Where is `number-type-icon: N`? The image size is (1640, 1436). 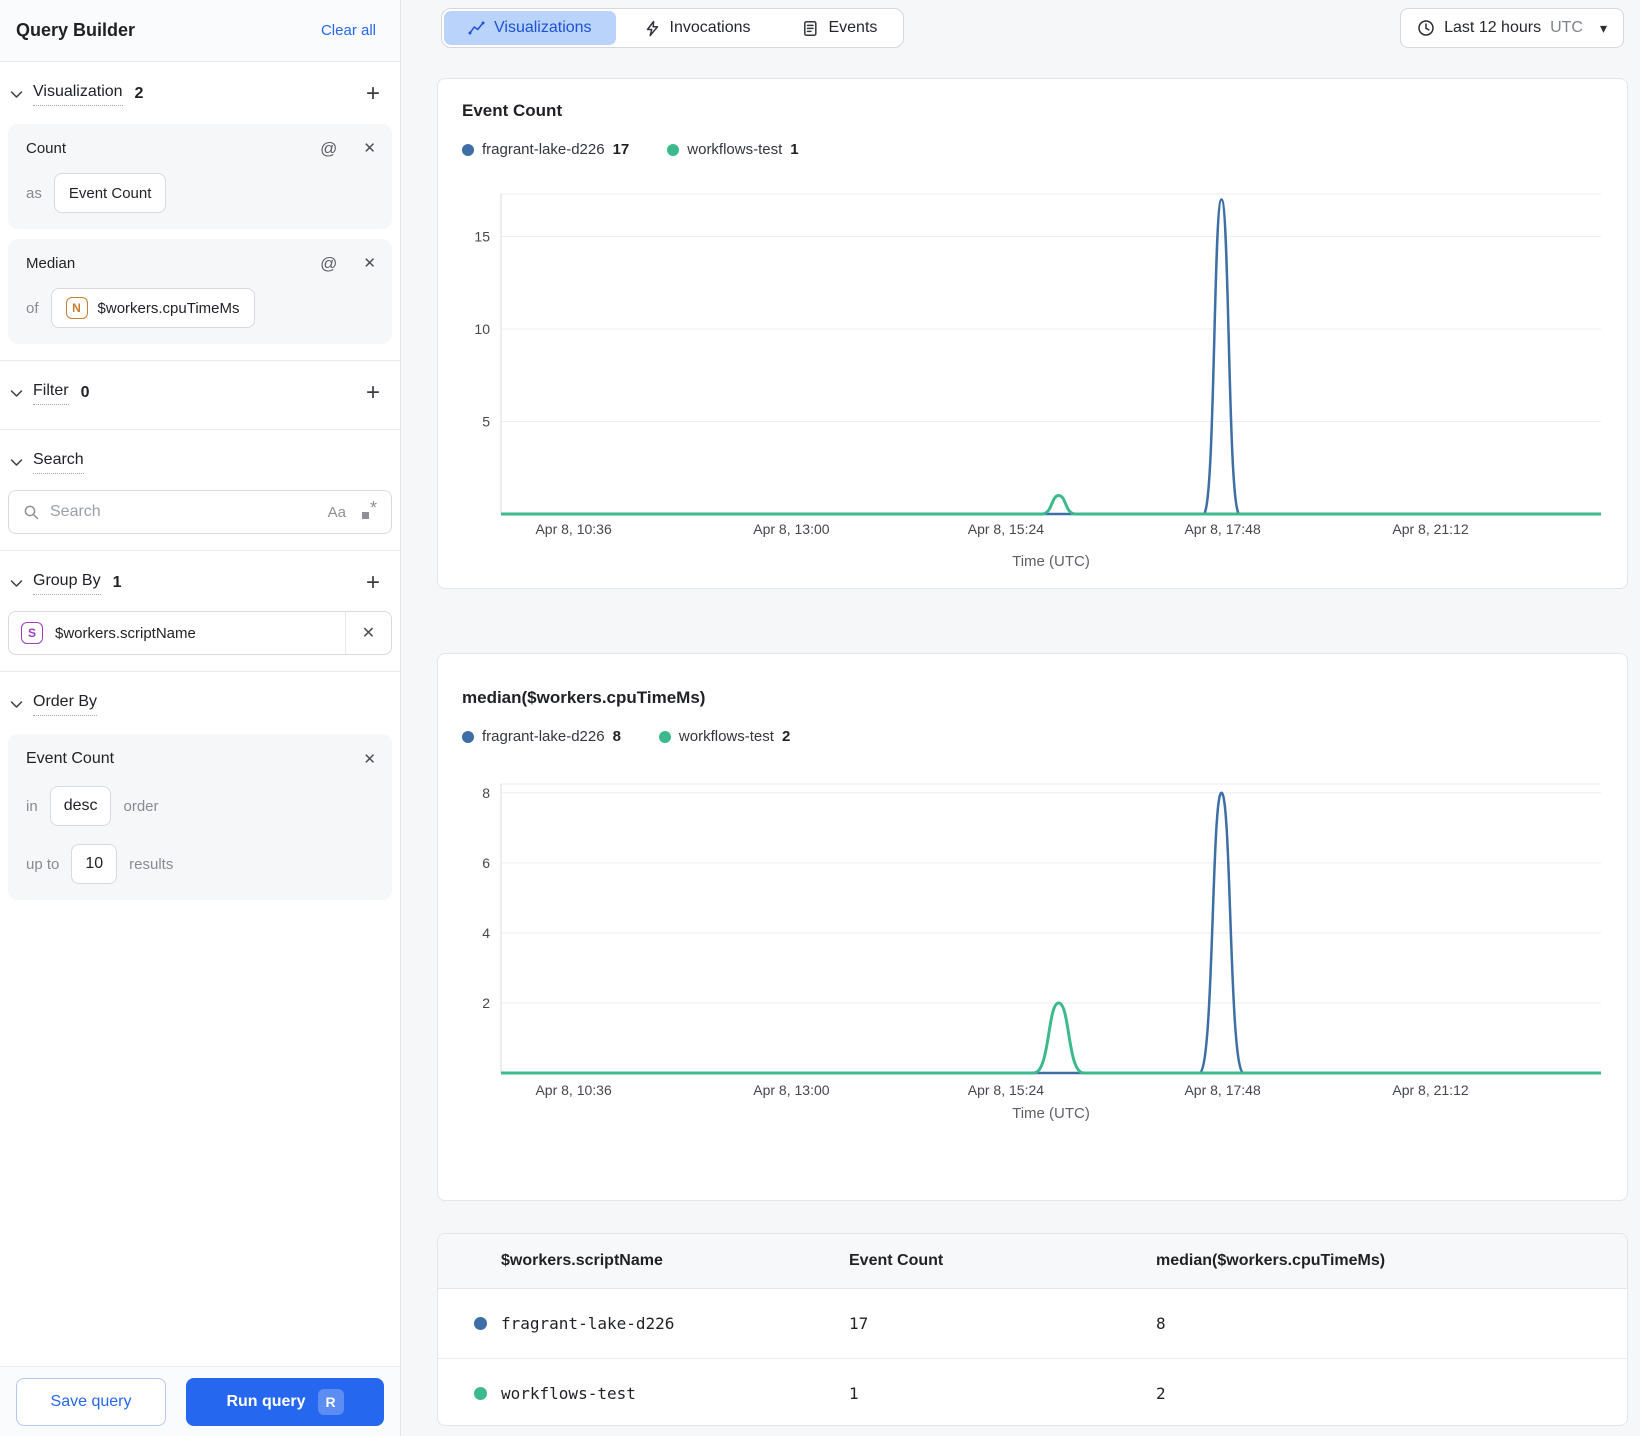 number-type-icon: N is located at coordinates (76, 308).